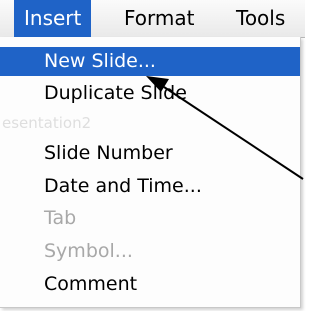  What do you see at coordinates (60, 218) in the screenshot?
I see `menu-item-tab: Tab` at bounding box center [60, 218].